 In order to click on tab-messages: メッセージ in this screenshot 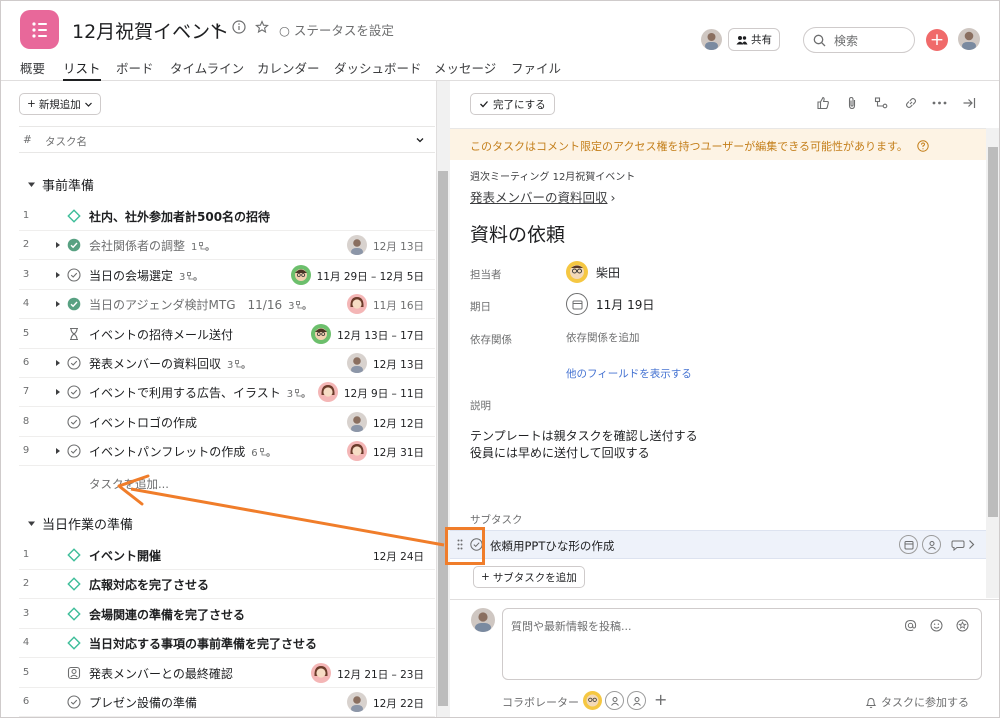, I will do `click(465, 67)`.